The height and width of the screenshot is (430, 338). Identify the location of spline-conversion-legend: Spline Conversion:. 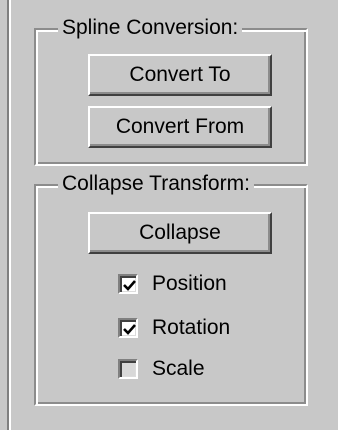
(150, 28).